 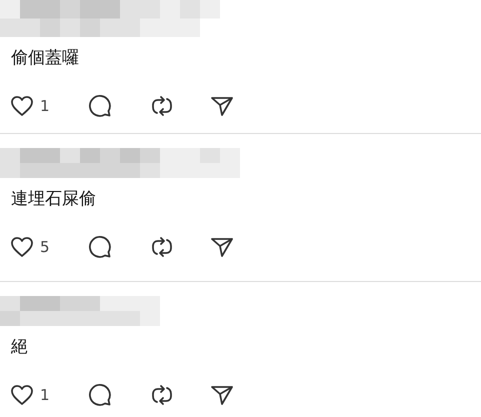 What do you see at coordinates (45, 247) in the screenshot?
I see `like-count: 5` at bounding box center [45, 247].